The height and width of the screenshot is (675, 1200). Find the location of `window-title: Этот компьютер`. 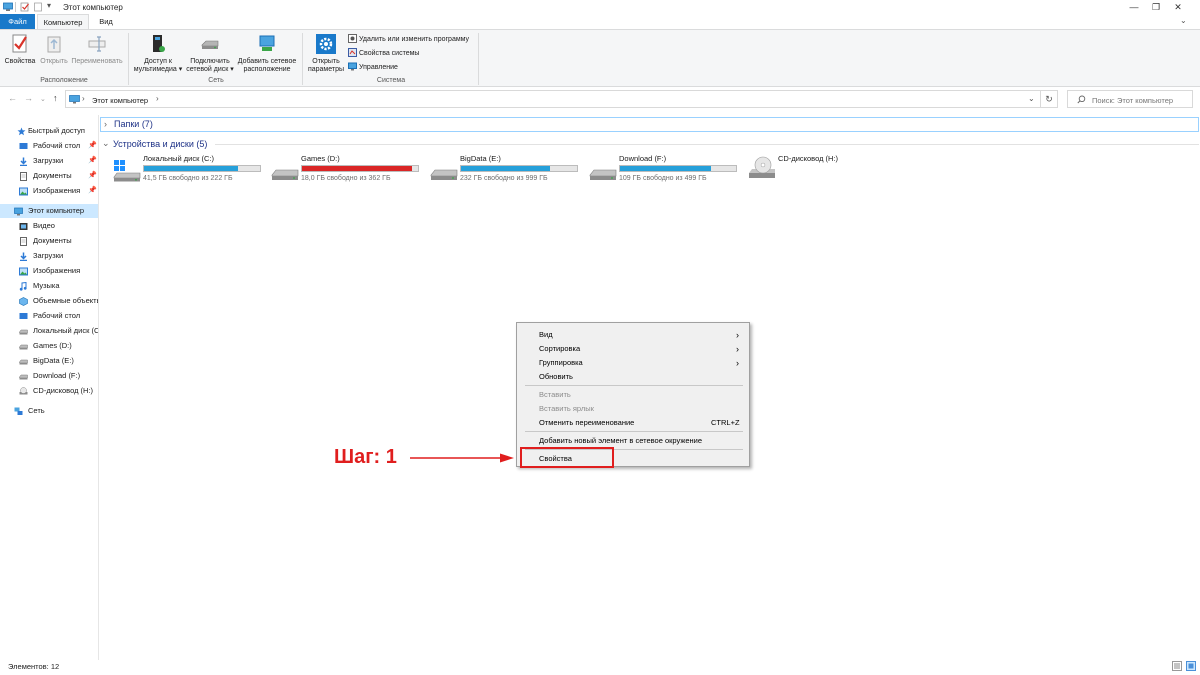

window-title: Этот компьютер is located at coordinates (93, 7).